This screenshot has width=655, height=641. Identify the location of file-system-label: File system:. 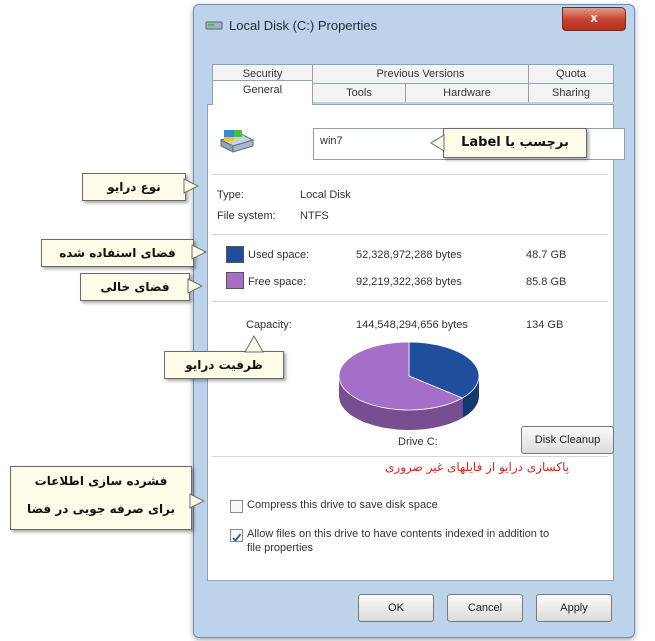
(246, 216).